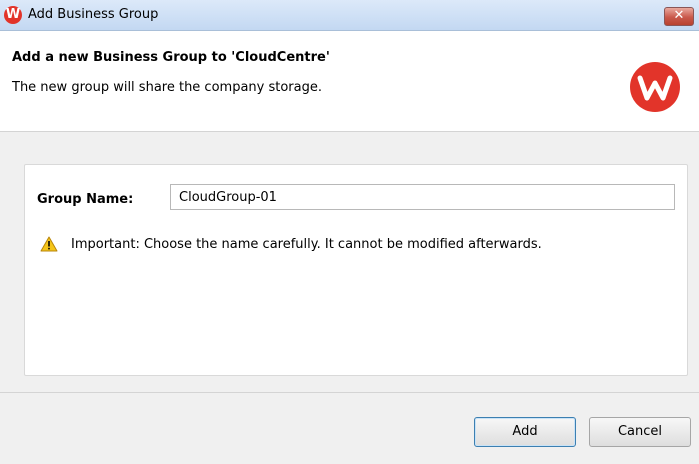 The height and width of the screenshot is (464, 699). Describe the element at coordinates (49, 244) in the screenshot. I see `warning-icon` at that location.